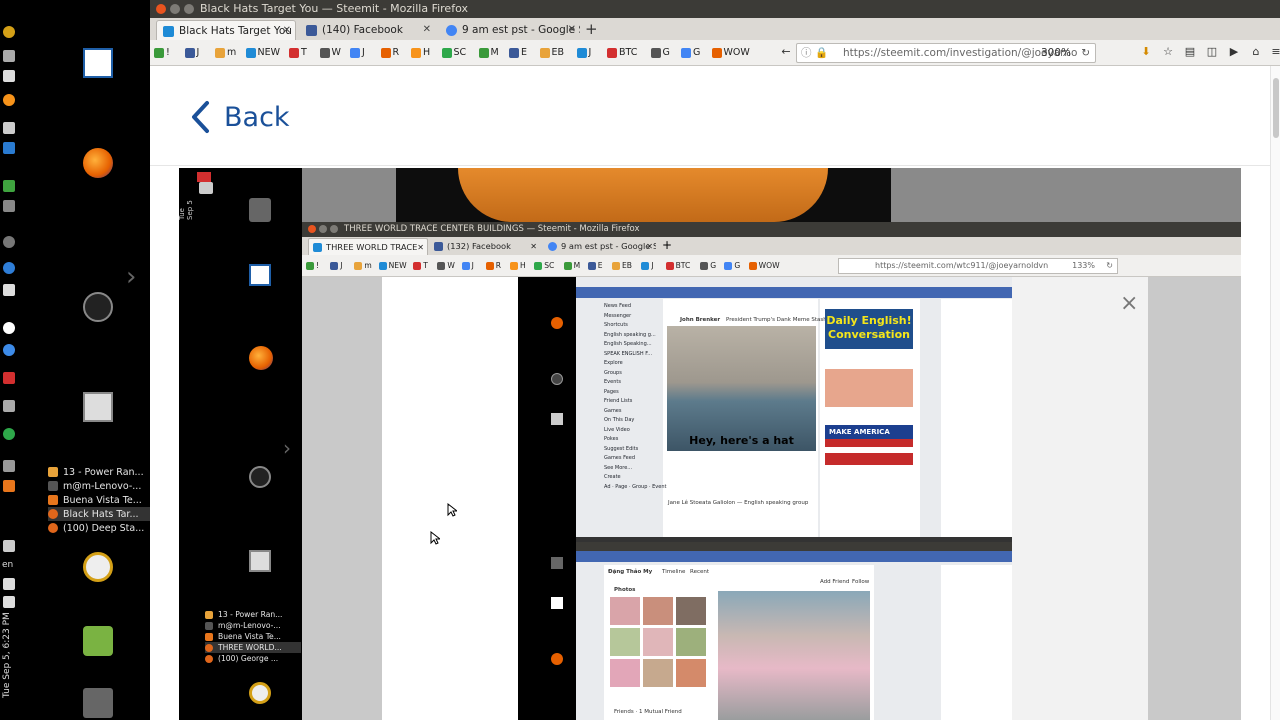 This screenshot has height=720, width=1280. I want to click on close-window-button, so click(161, 9).